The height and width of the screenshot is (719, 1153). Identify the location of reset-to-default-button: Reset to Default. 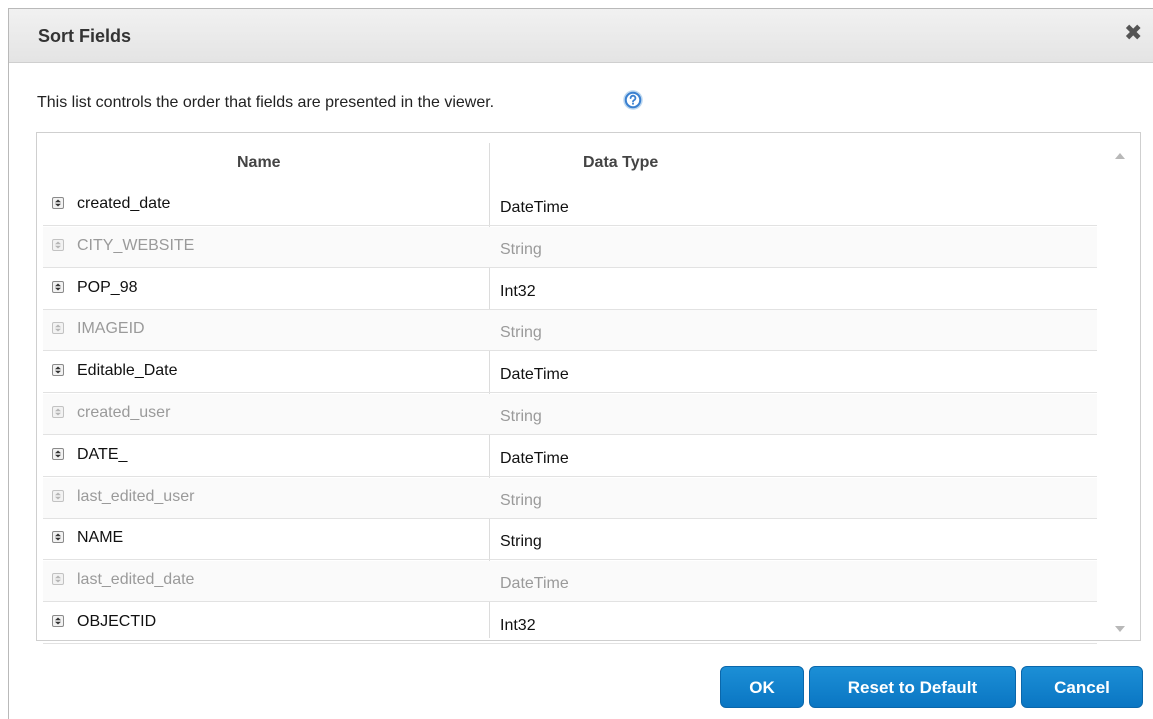
(912, 687).